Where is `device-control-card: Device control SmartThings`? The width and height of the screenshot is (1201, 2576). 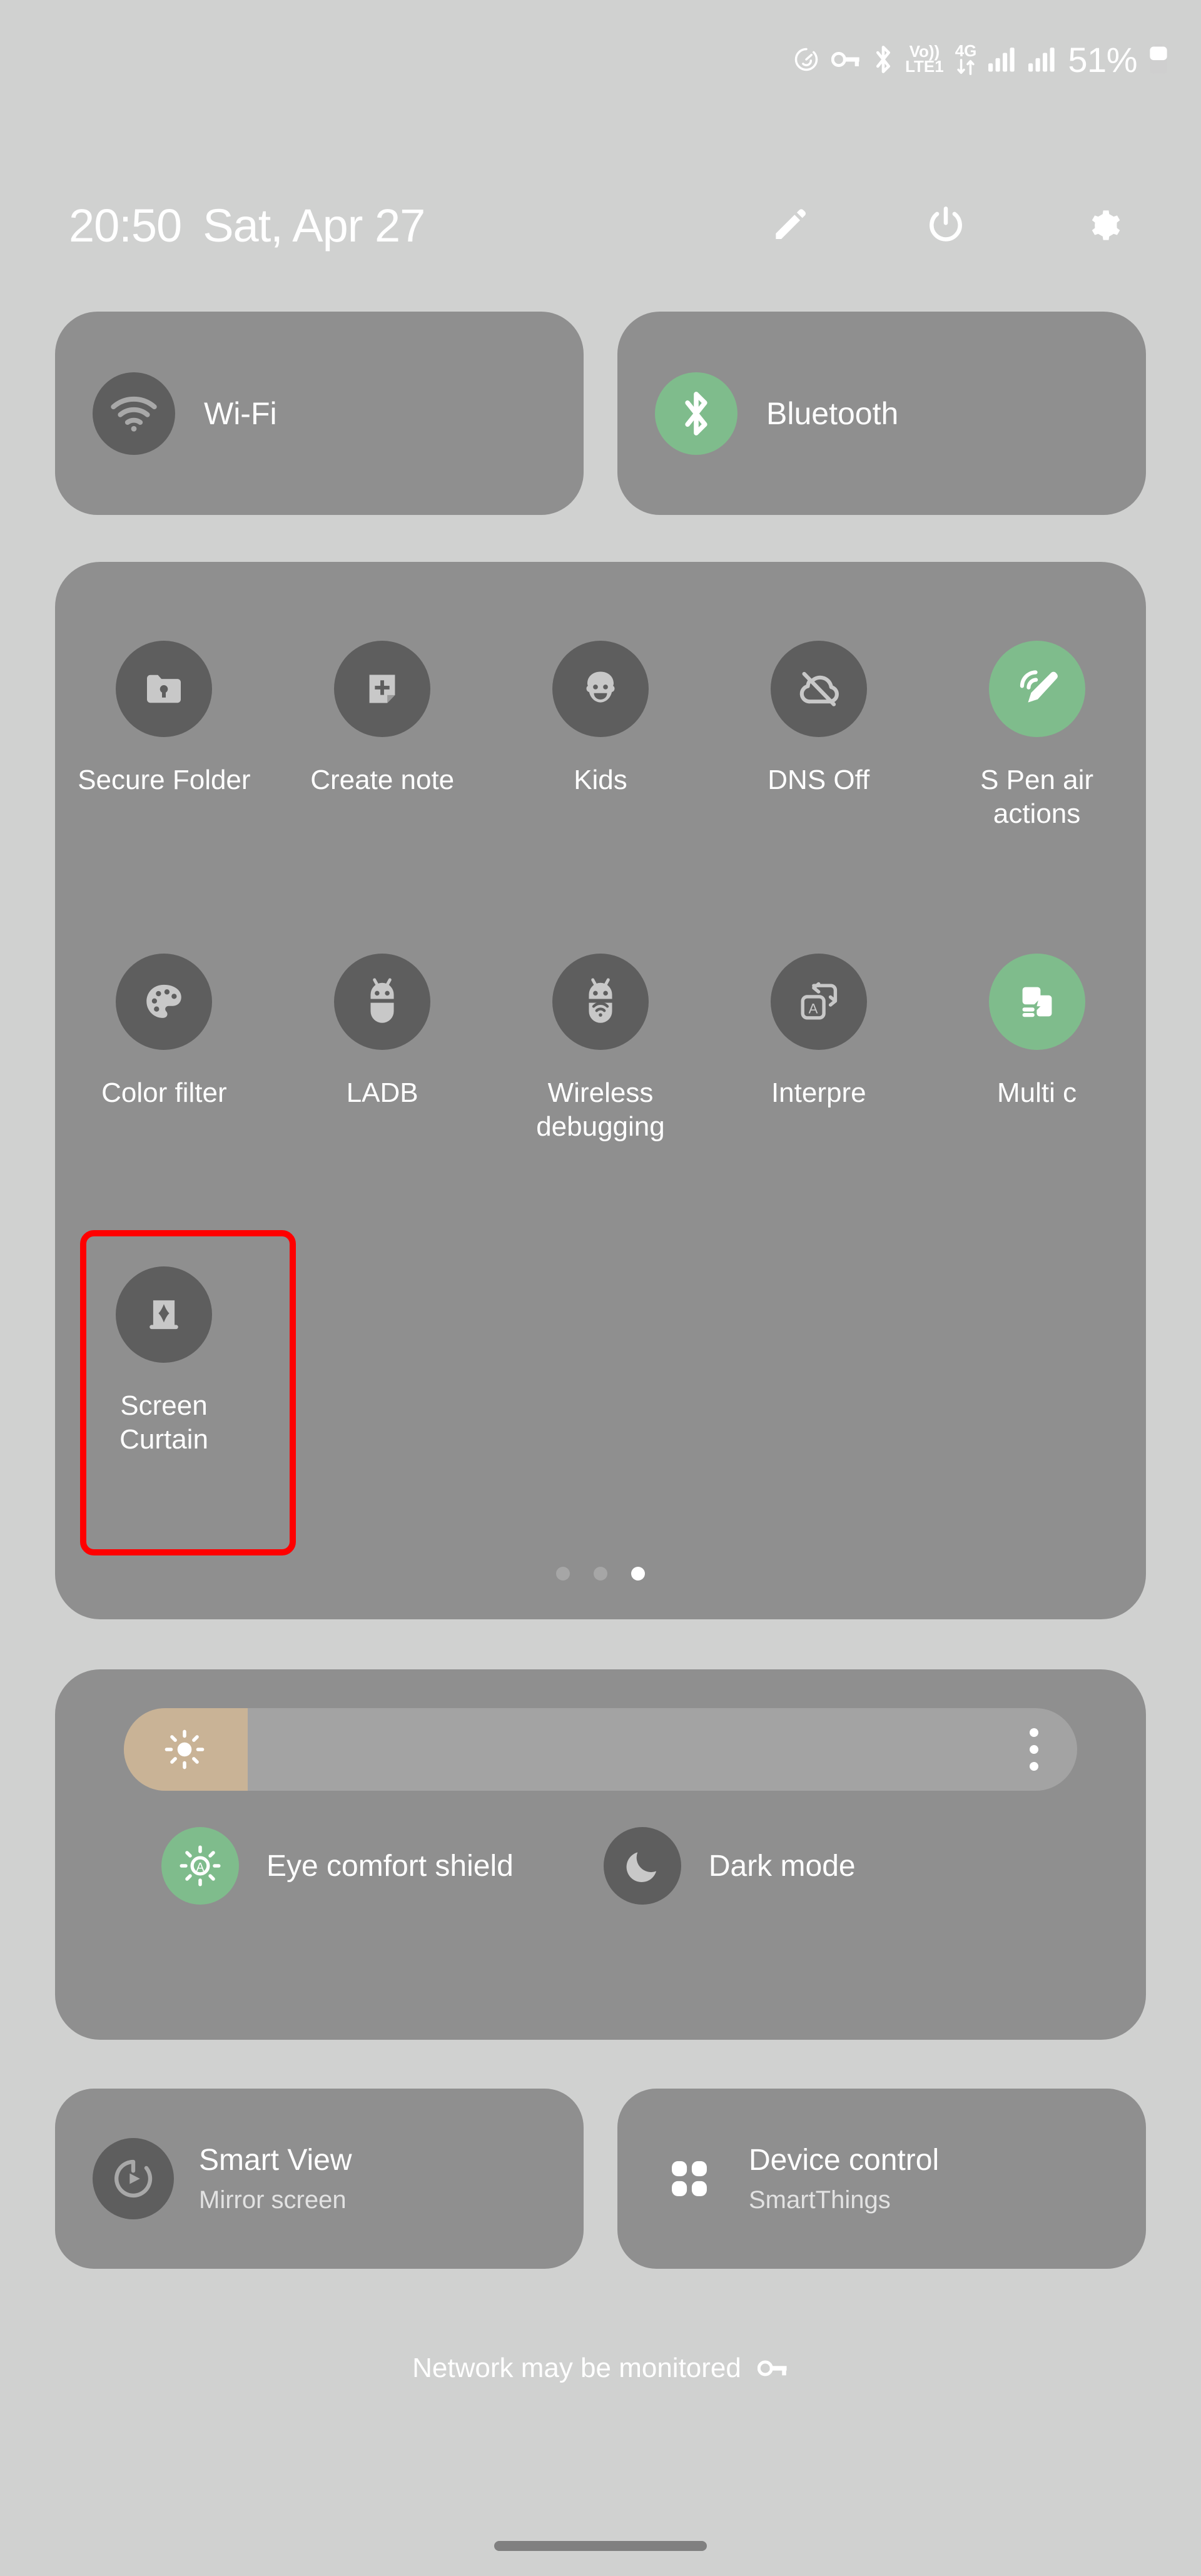
device-control-card: Device control SmartThings is located at coordinates (881, 2179).